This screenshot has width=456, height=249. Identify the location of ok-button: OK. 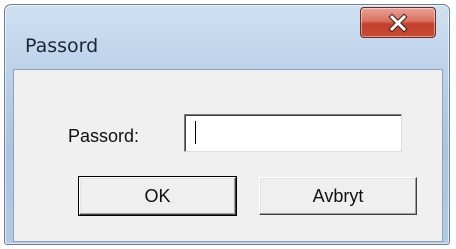
(157, 196).